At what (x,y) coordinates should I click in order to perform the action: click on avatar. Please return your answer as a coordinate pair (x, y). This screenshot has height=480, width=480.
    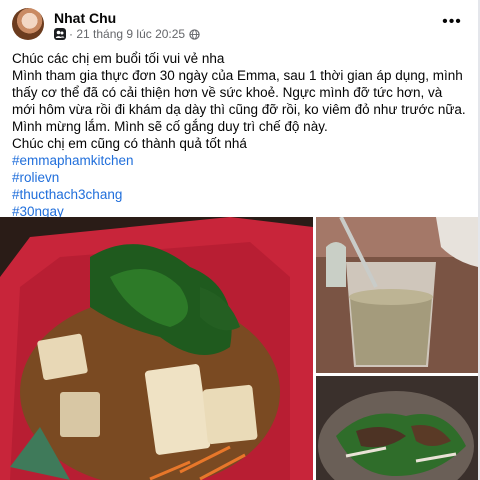
    Looking at the image, I should click on (28, 24).